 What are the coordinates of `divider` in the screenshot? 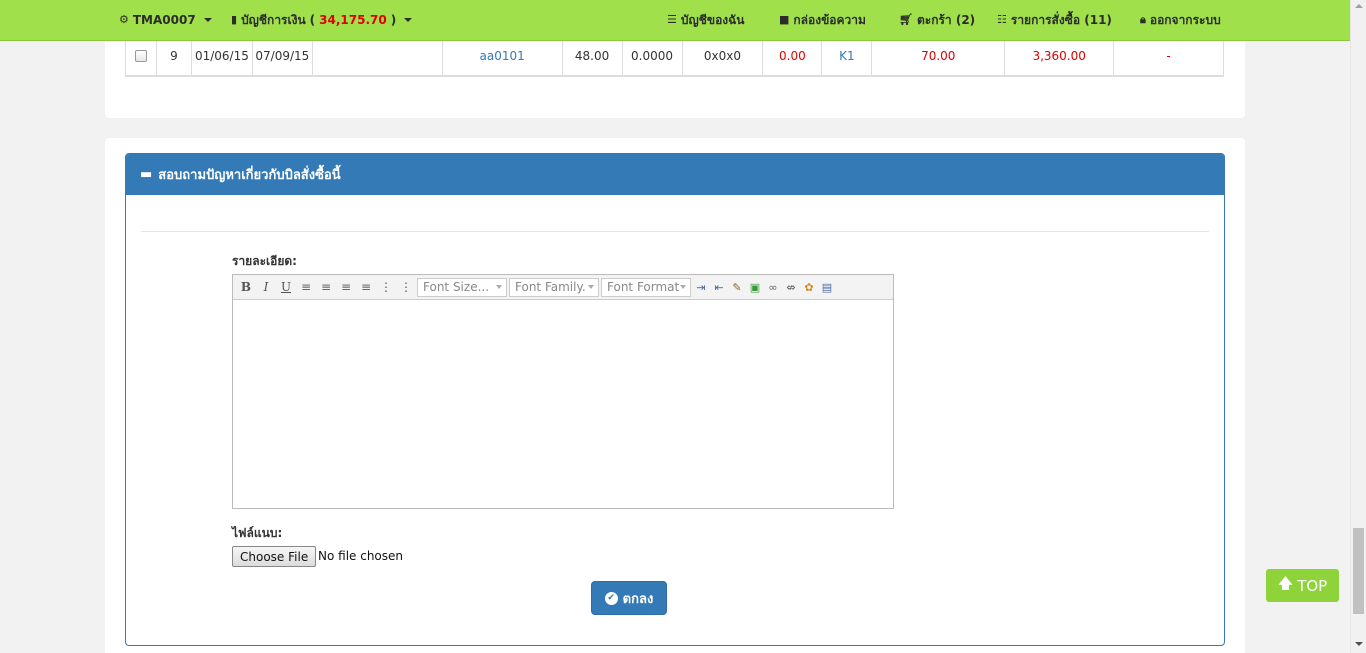 It's located at (675, 231).